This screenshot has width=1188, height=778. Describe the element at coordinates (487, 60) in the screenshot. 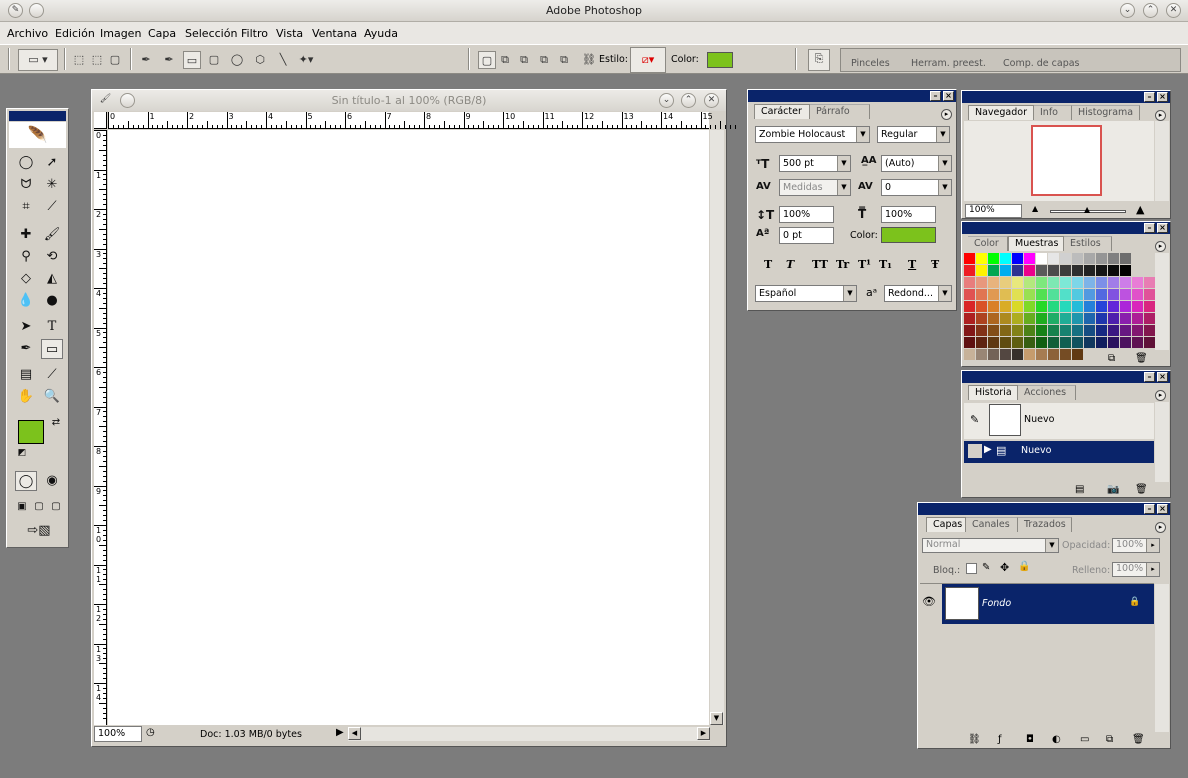

I see `new-shape-layer-icon: ▢` at that location.